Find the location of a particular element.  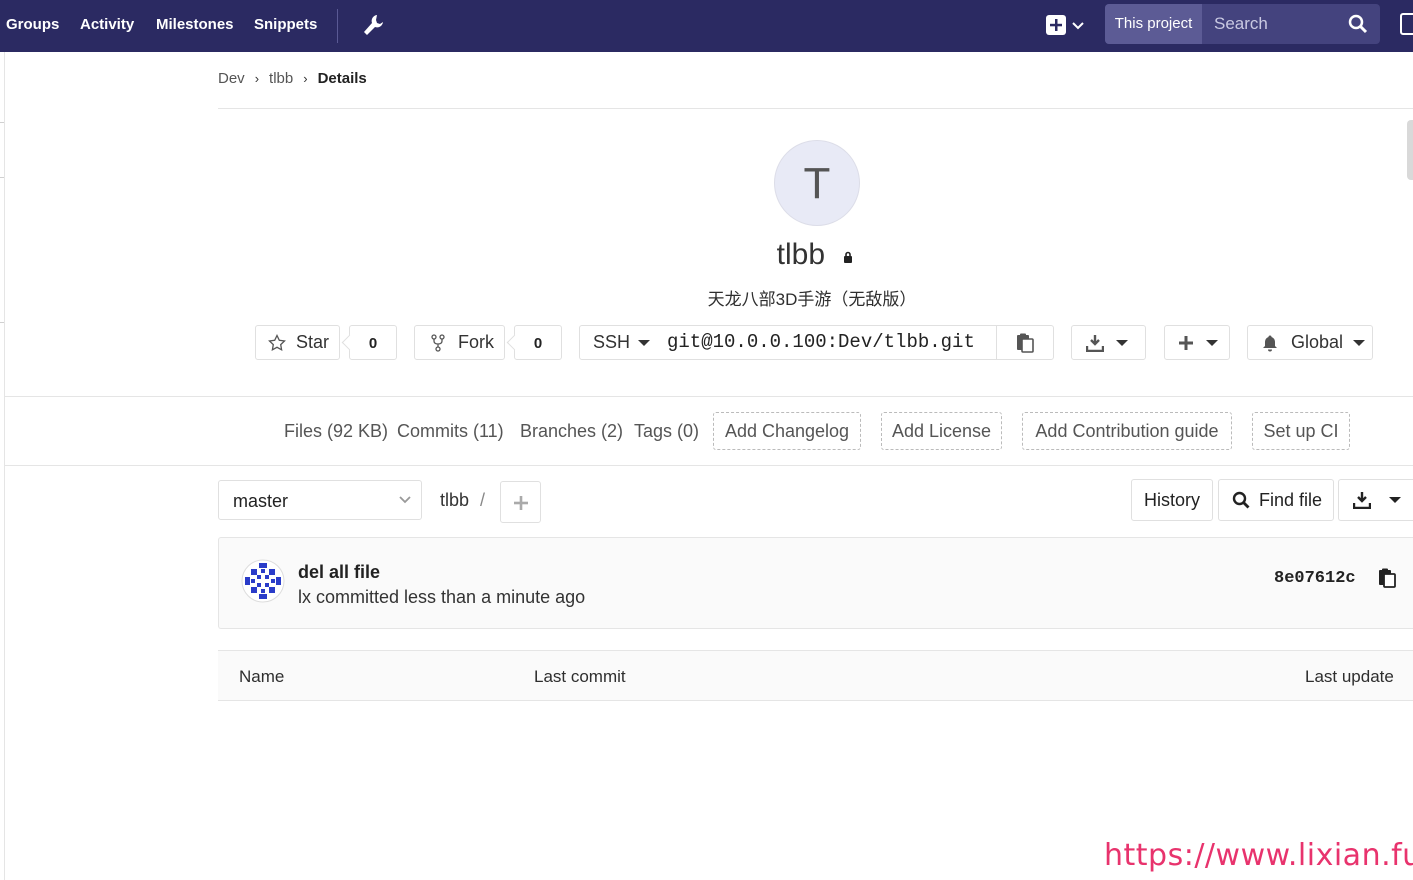

column-last-update: Last update is located at coordinates (1349, 676).